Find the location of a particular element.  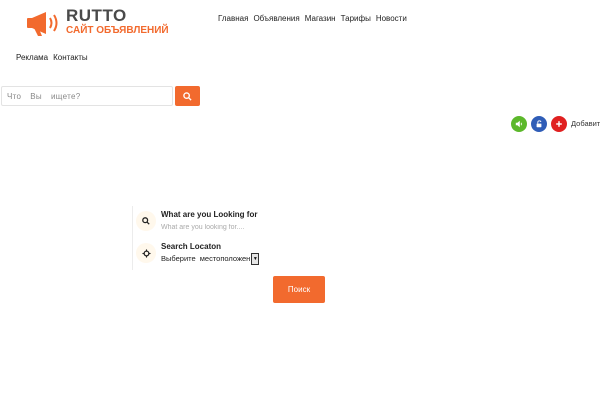

logo-subtitle: САЙТ ОБЪЯВЛЕНИЙ is located at coordinates (117, 30).